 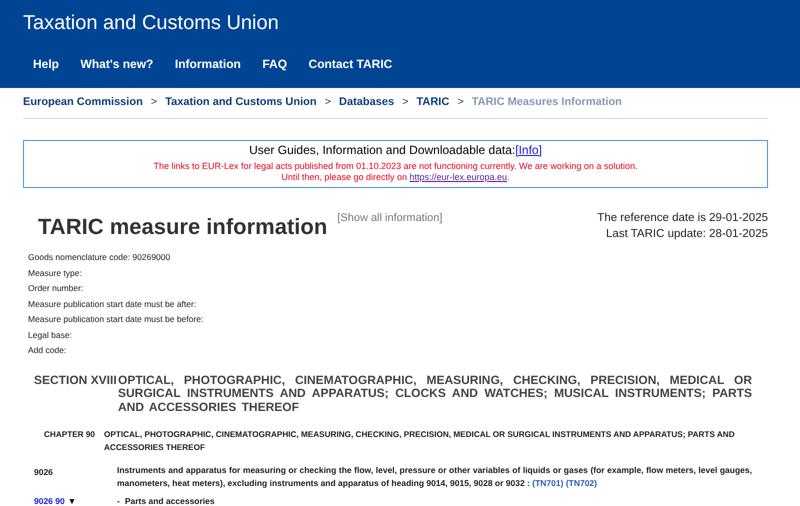 What do you see at coordinates (366, 102) in the screenshot?
I see `breadcrumb-link: Databases` at bounding box center [366, 102].